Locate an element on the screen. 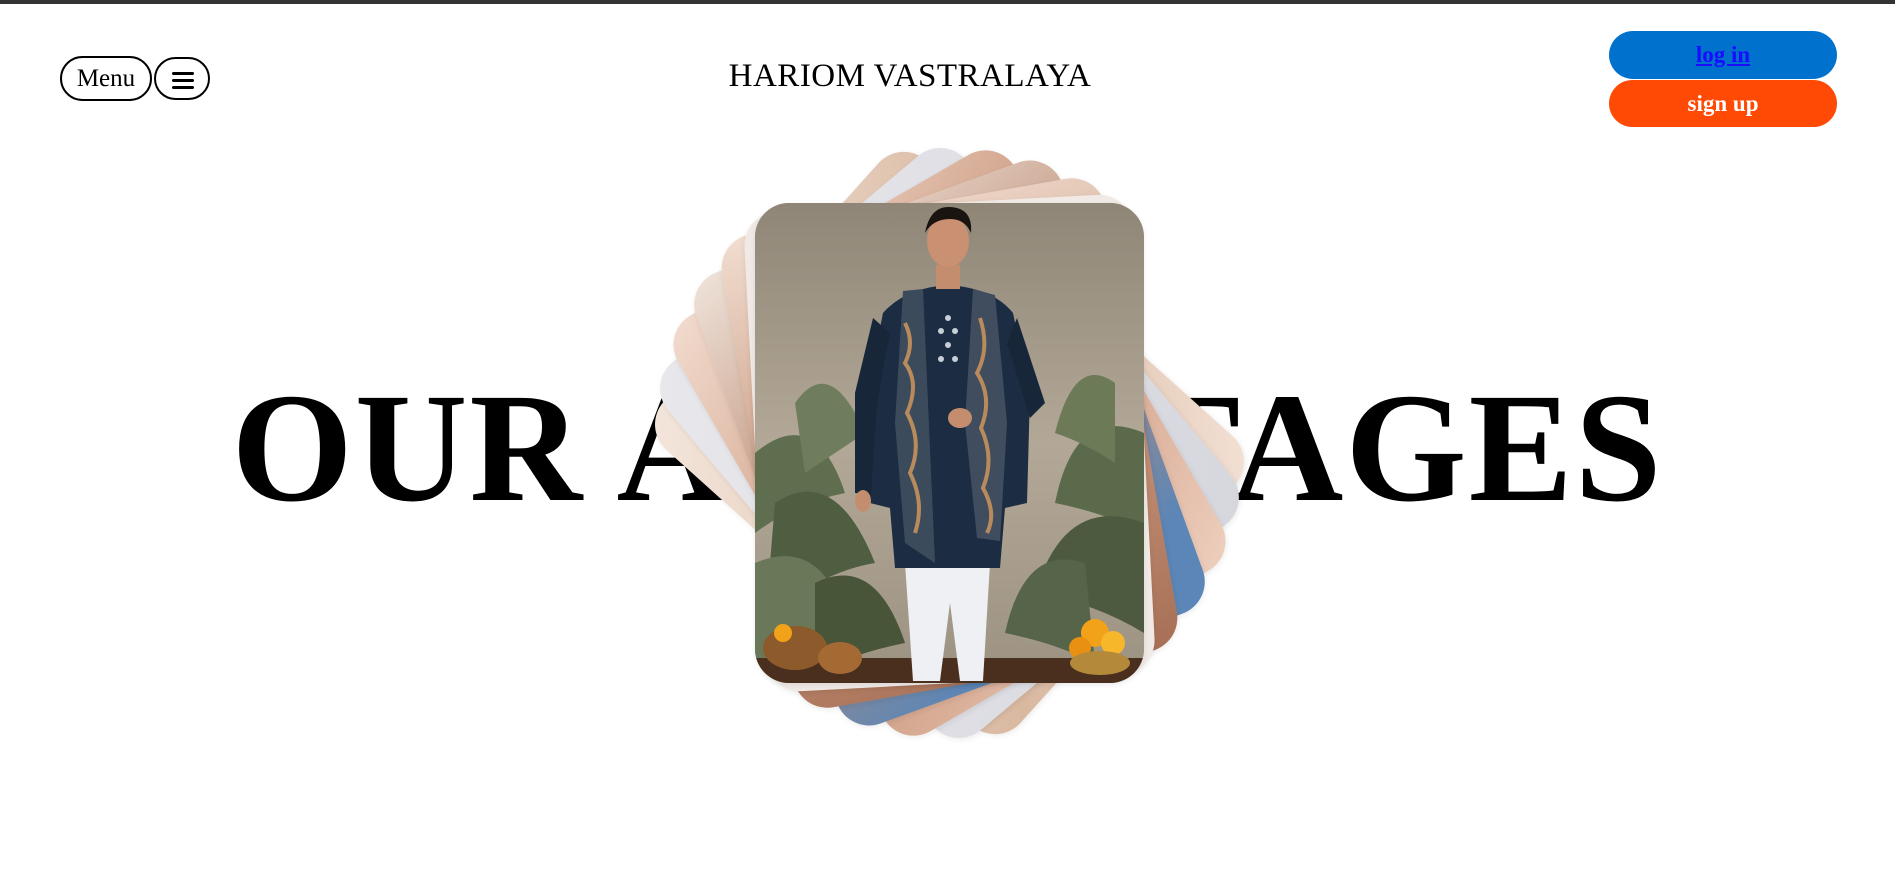 The height and width of the screenshot is (875, 1895). featured-product-image is located at coordinates (949, 443).